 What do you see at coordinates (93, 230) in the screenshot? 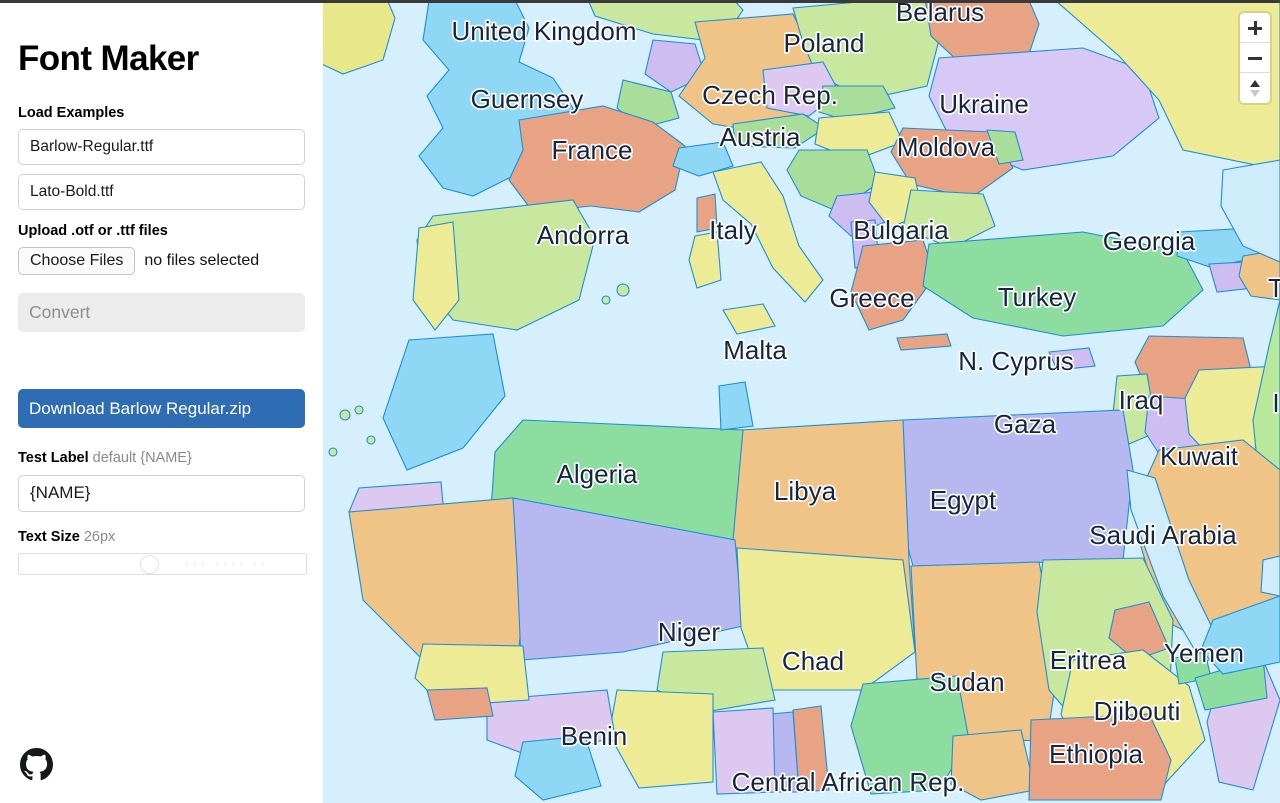
I see `upload-label: Upload .otf or .ttf files` at bounding box center [93, 230].